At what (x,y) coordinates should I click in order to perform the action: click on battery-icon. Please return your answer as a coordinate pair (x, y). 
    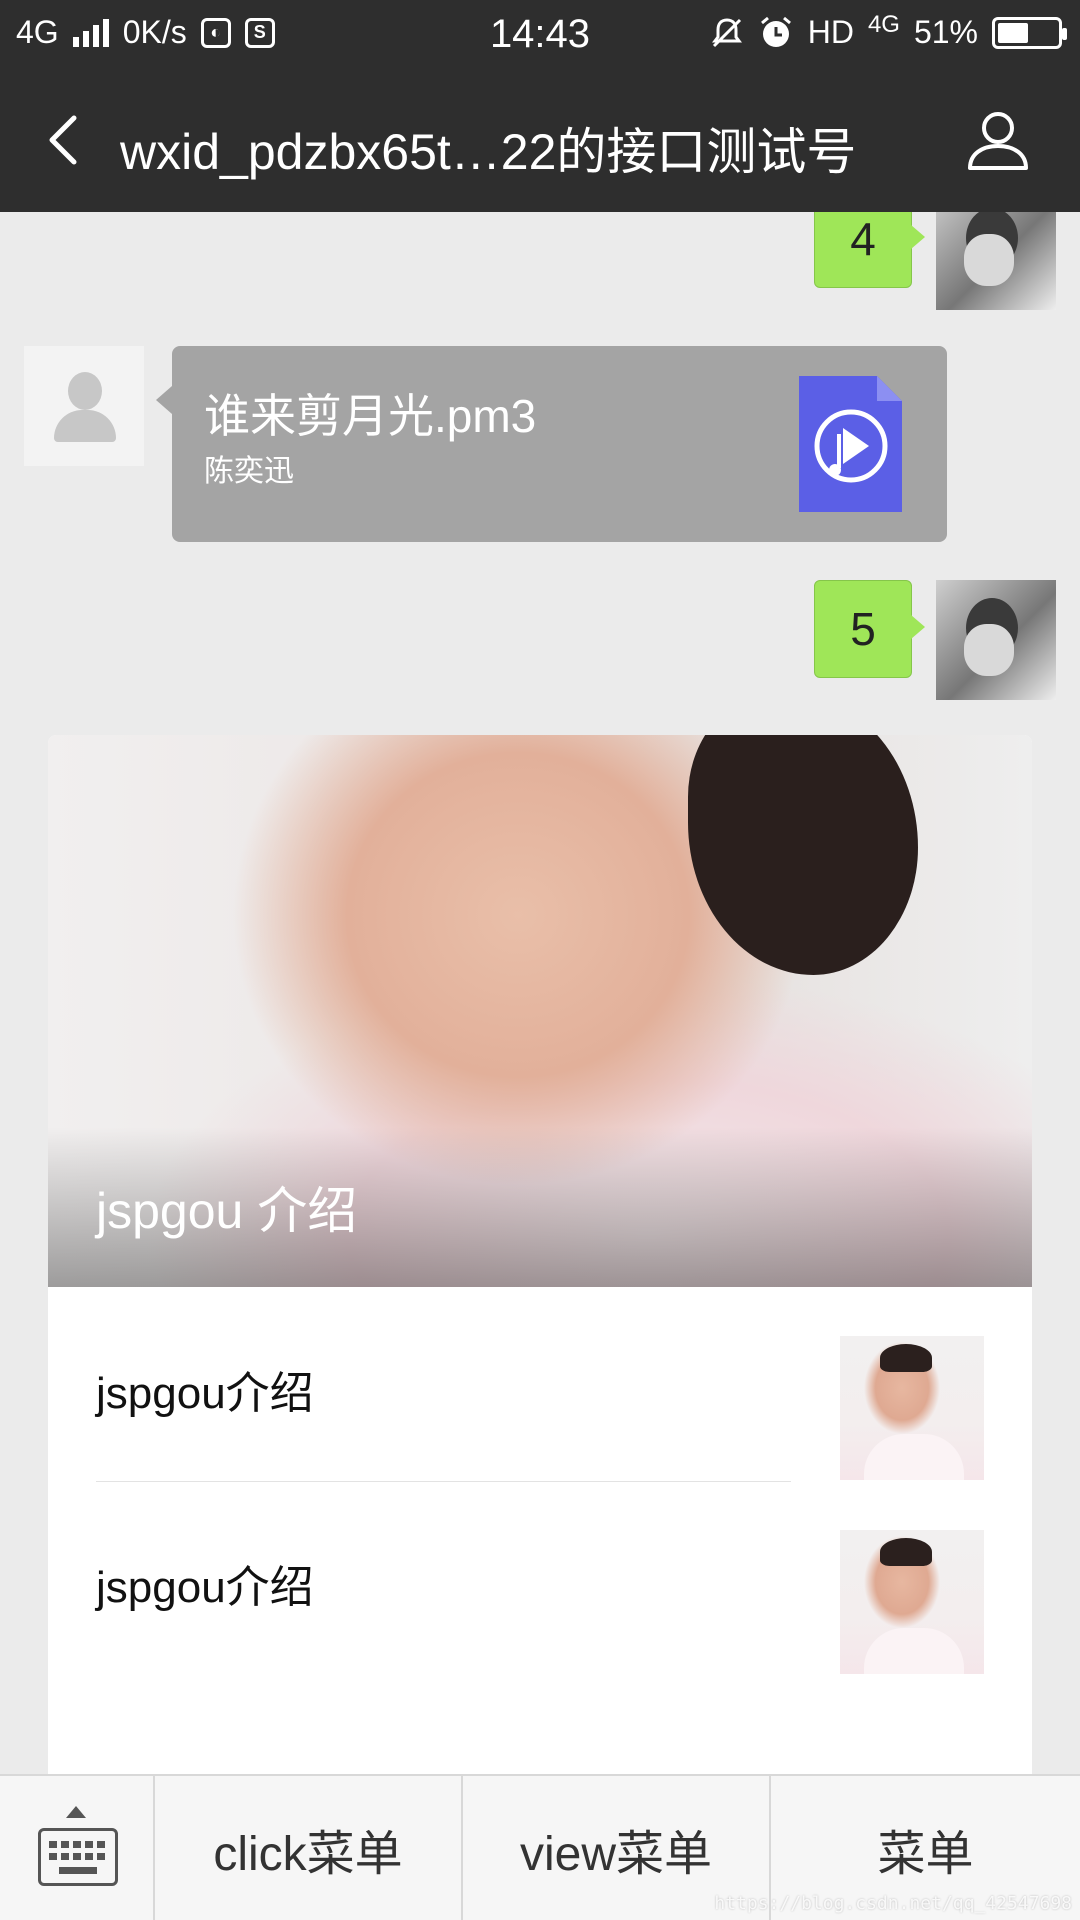
    Looking at the image, I should click on (1029, 32).